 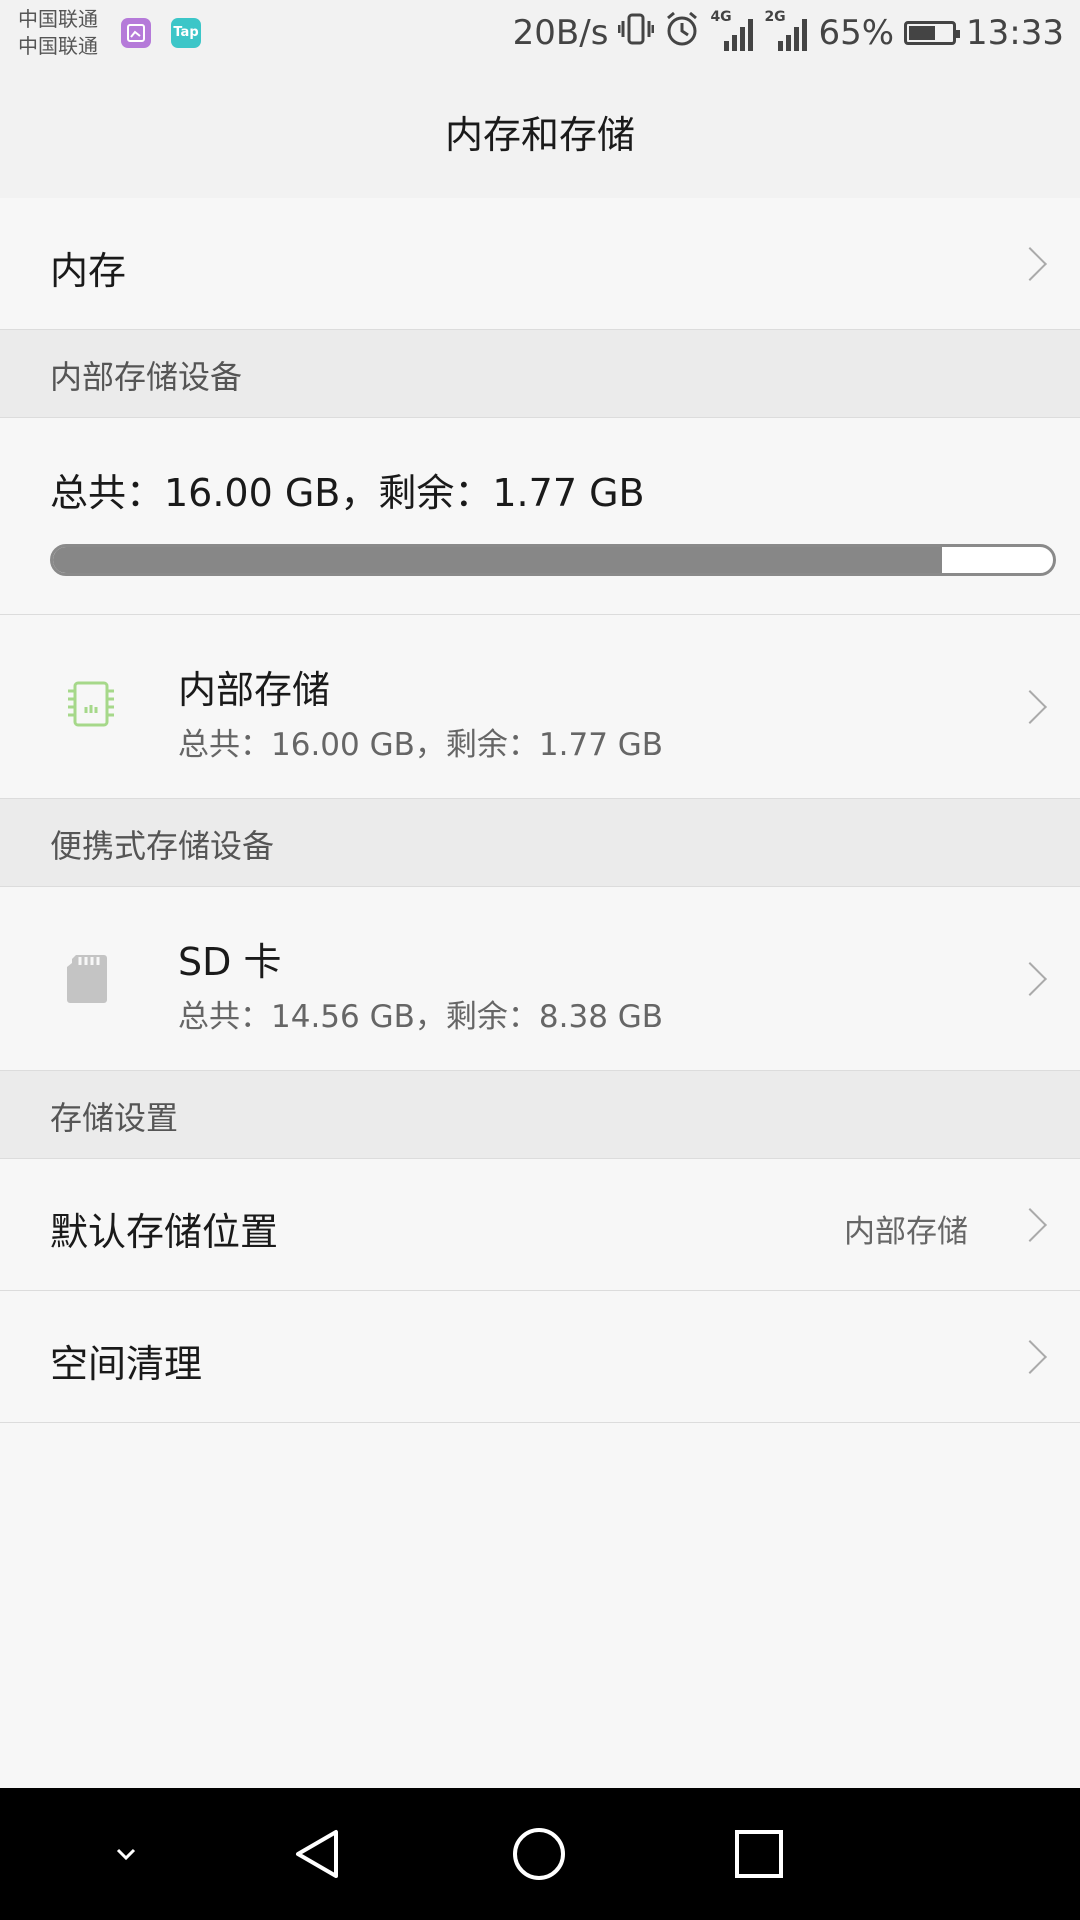 What do you see at coordinates (320, 1854) in the screenshot?
I see `back-icon` at bounding box center [320, 1854].